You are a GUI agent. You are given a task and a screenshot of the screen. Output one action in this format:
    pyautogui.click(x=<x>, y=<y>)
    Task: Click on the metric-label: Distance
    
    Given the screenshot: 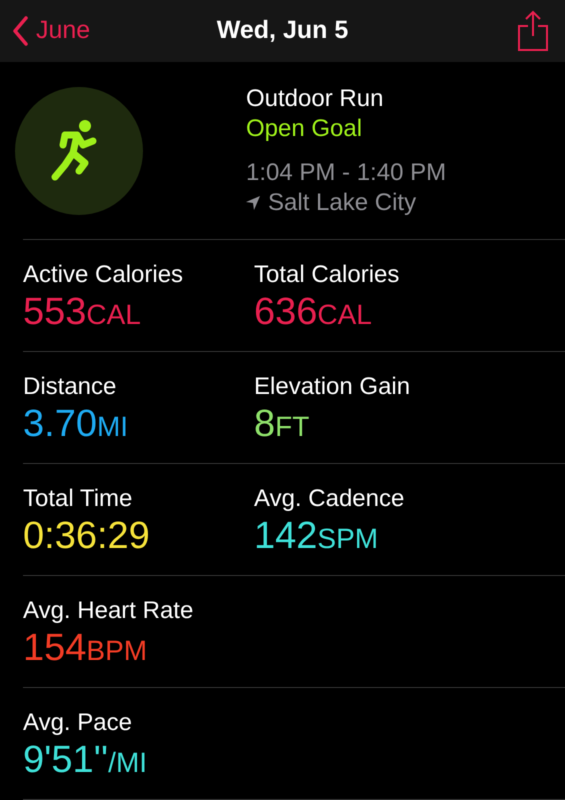 What is the action you would take?
    pyautogui.click(x=70, y=387)
    